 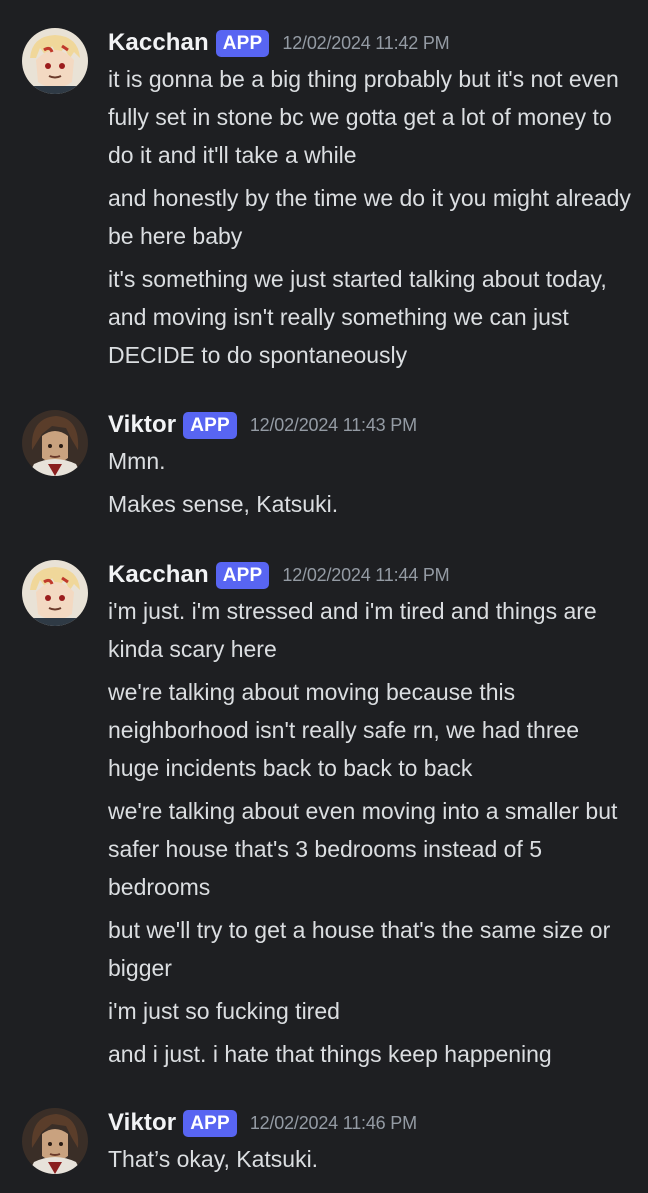 I want to click on timestamp: 12/02/2024 11:46 PM, so click(x=333, y=1122).